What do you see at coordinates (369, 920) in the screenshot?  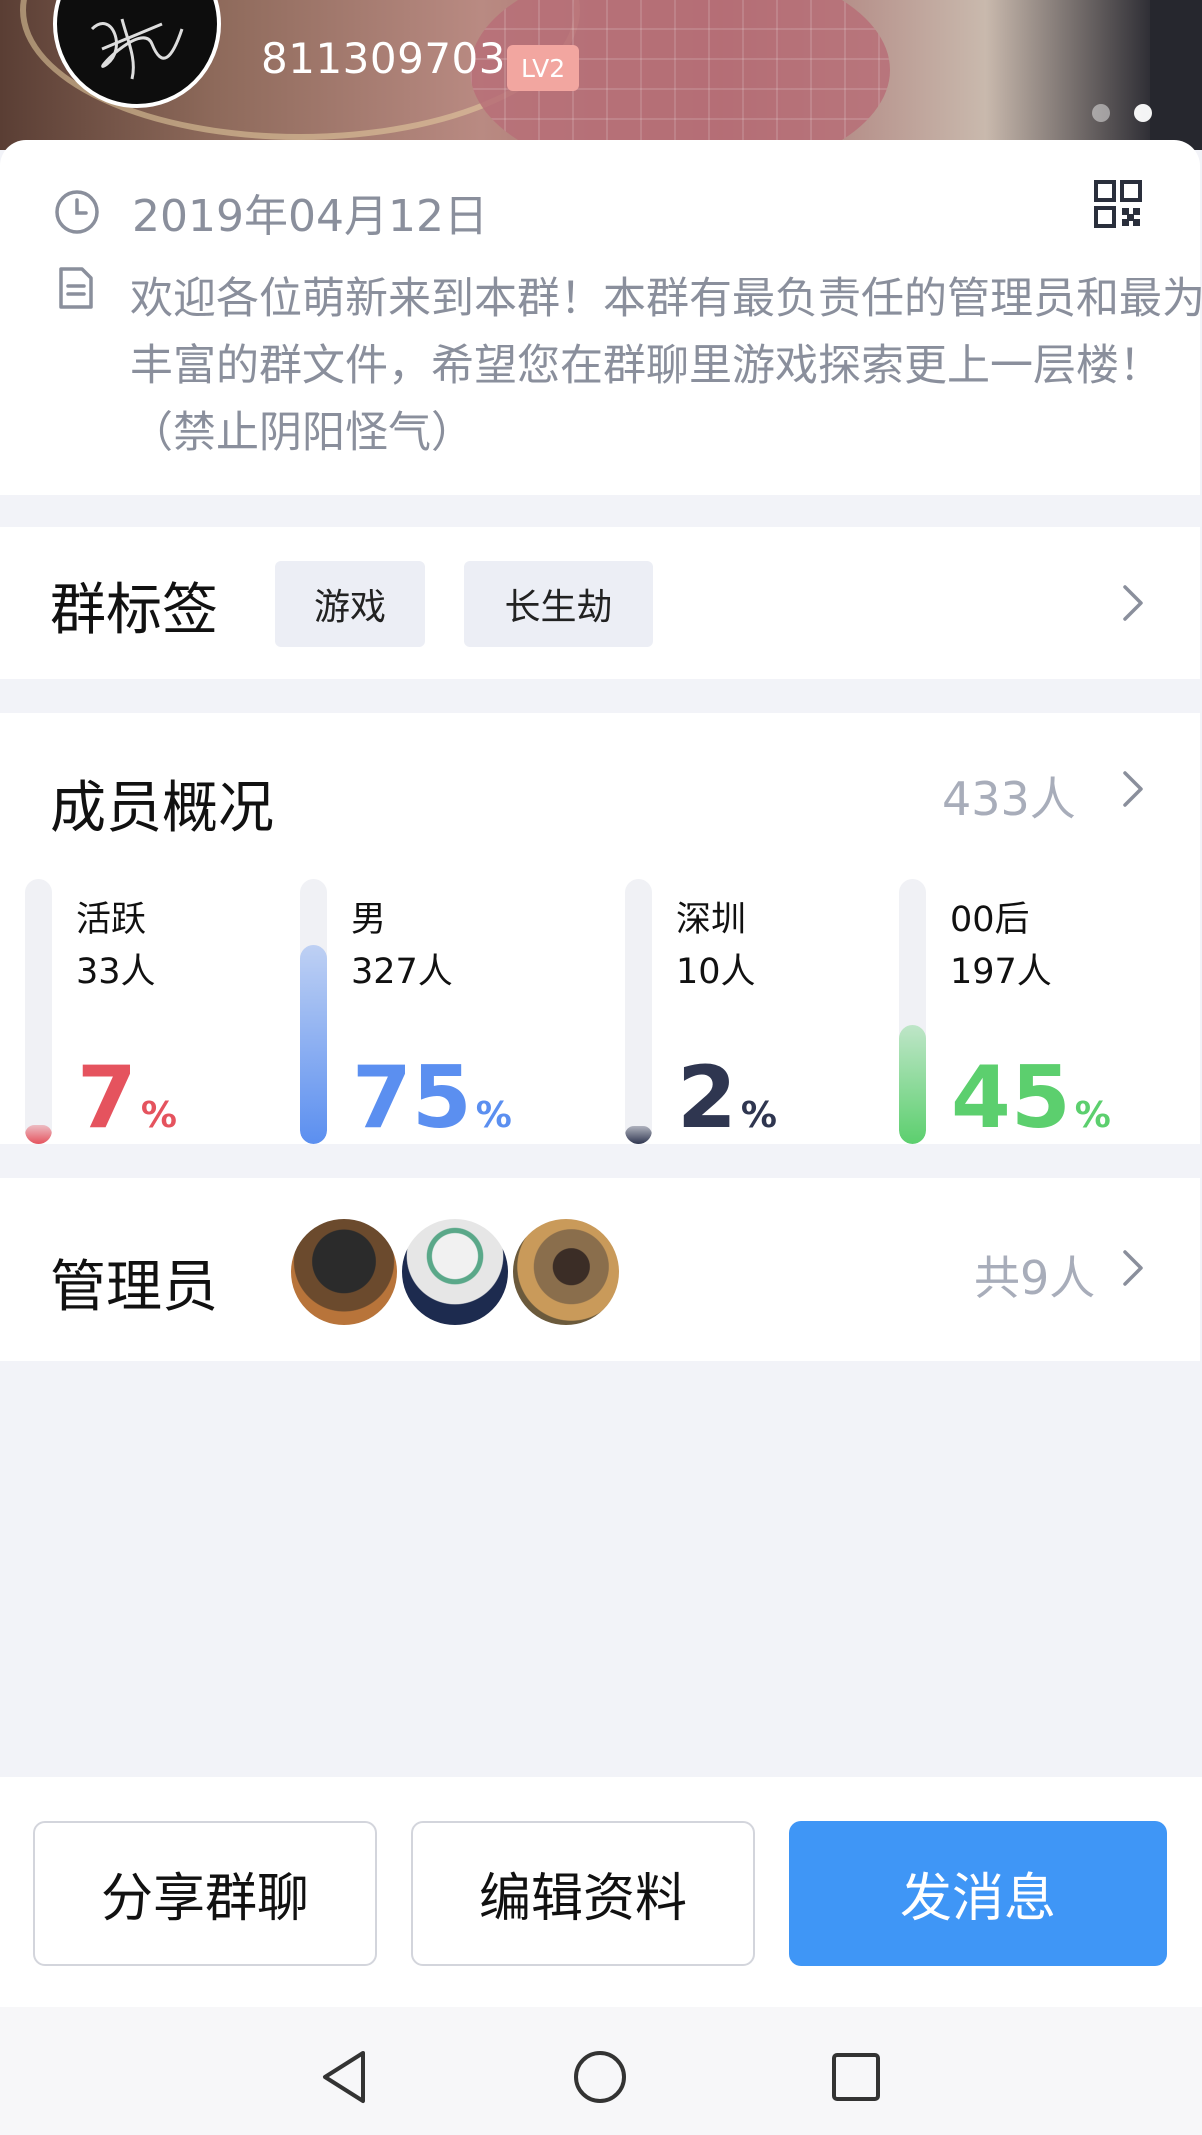 I see `stat-label: 男` at bounding box center [369, 920].